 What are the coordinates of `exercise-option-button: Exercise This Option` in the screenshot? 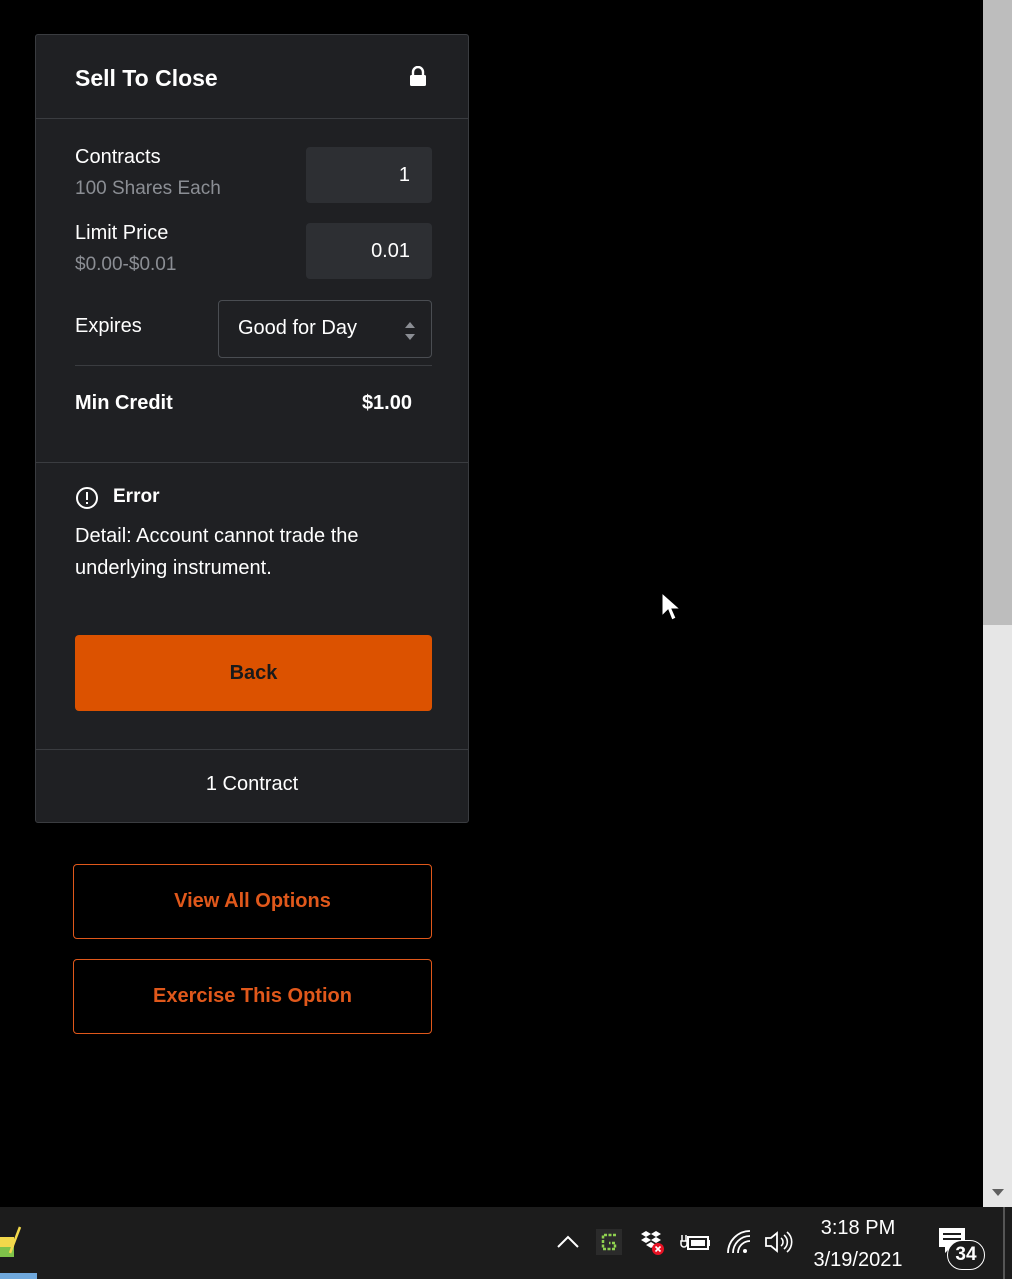 It's located at (252, 996).